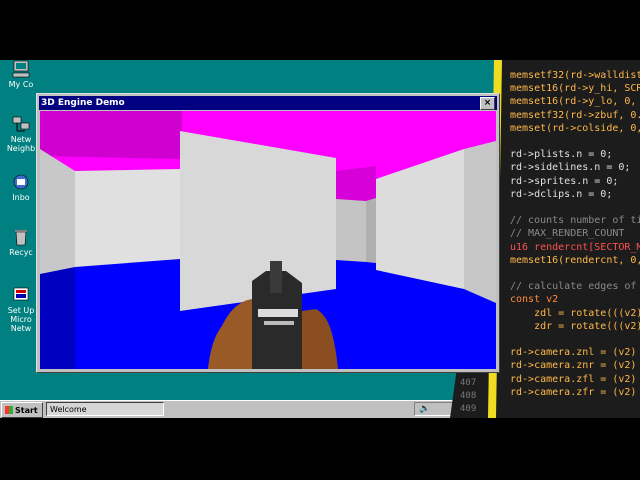 The image size is (640, 480). I want to click on code-line: memset16(rd->y_hi, SCR, so click(575, 89).